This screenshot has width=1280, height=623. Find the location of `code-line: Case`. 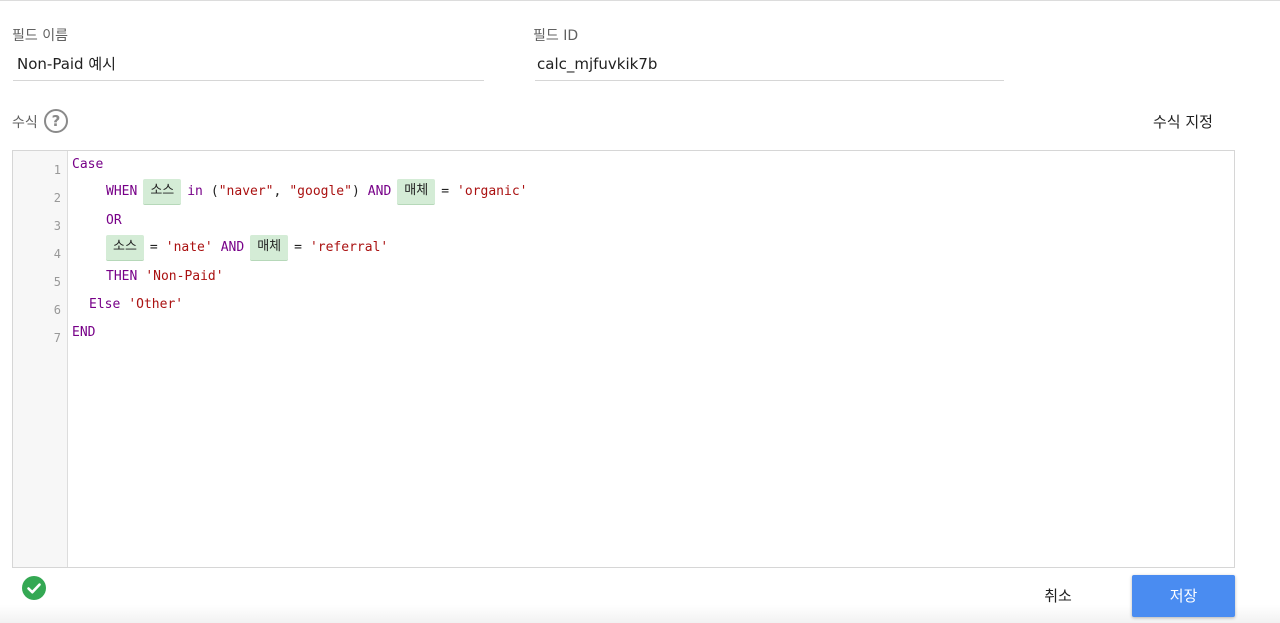

code-line: Case is located at coordinates (87, 165).